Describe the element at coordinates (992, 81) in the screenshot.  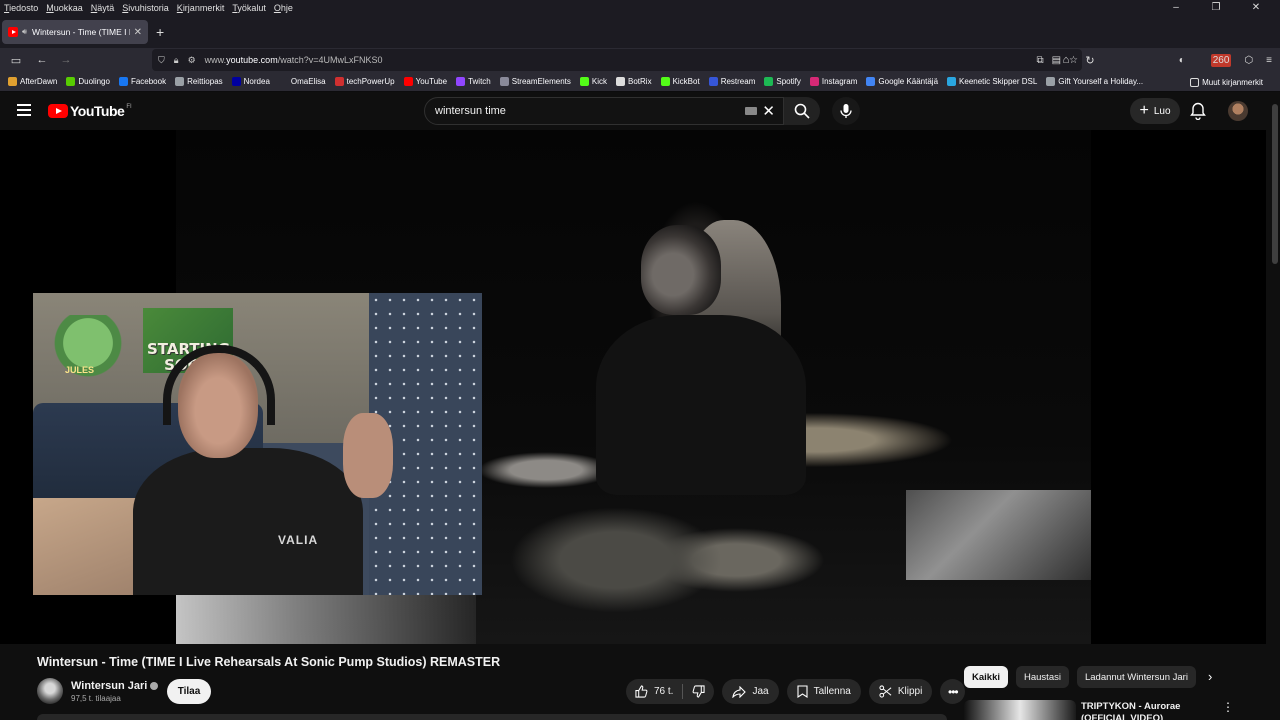
I see `bookmark-item: Keenetic Skipper DSL` at that location.